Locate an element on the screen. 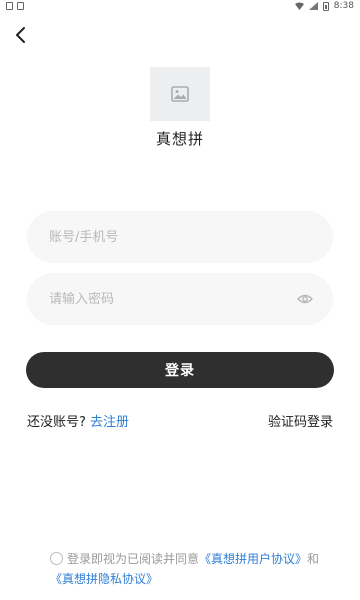 The height and width of the screenshot is (600, 360). privacy-policy-link: 《真想拼隐私协议》 is located at coordinates (104, 579).